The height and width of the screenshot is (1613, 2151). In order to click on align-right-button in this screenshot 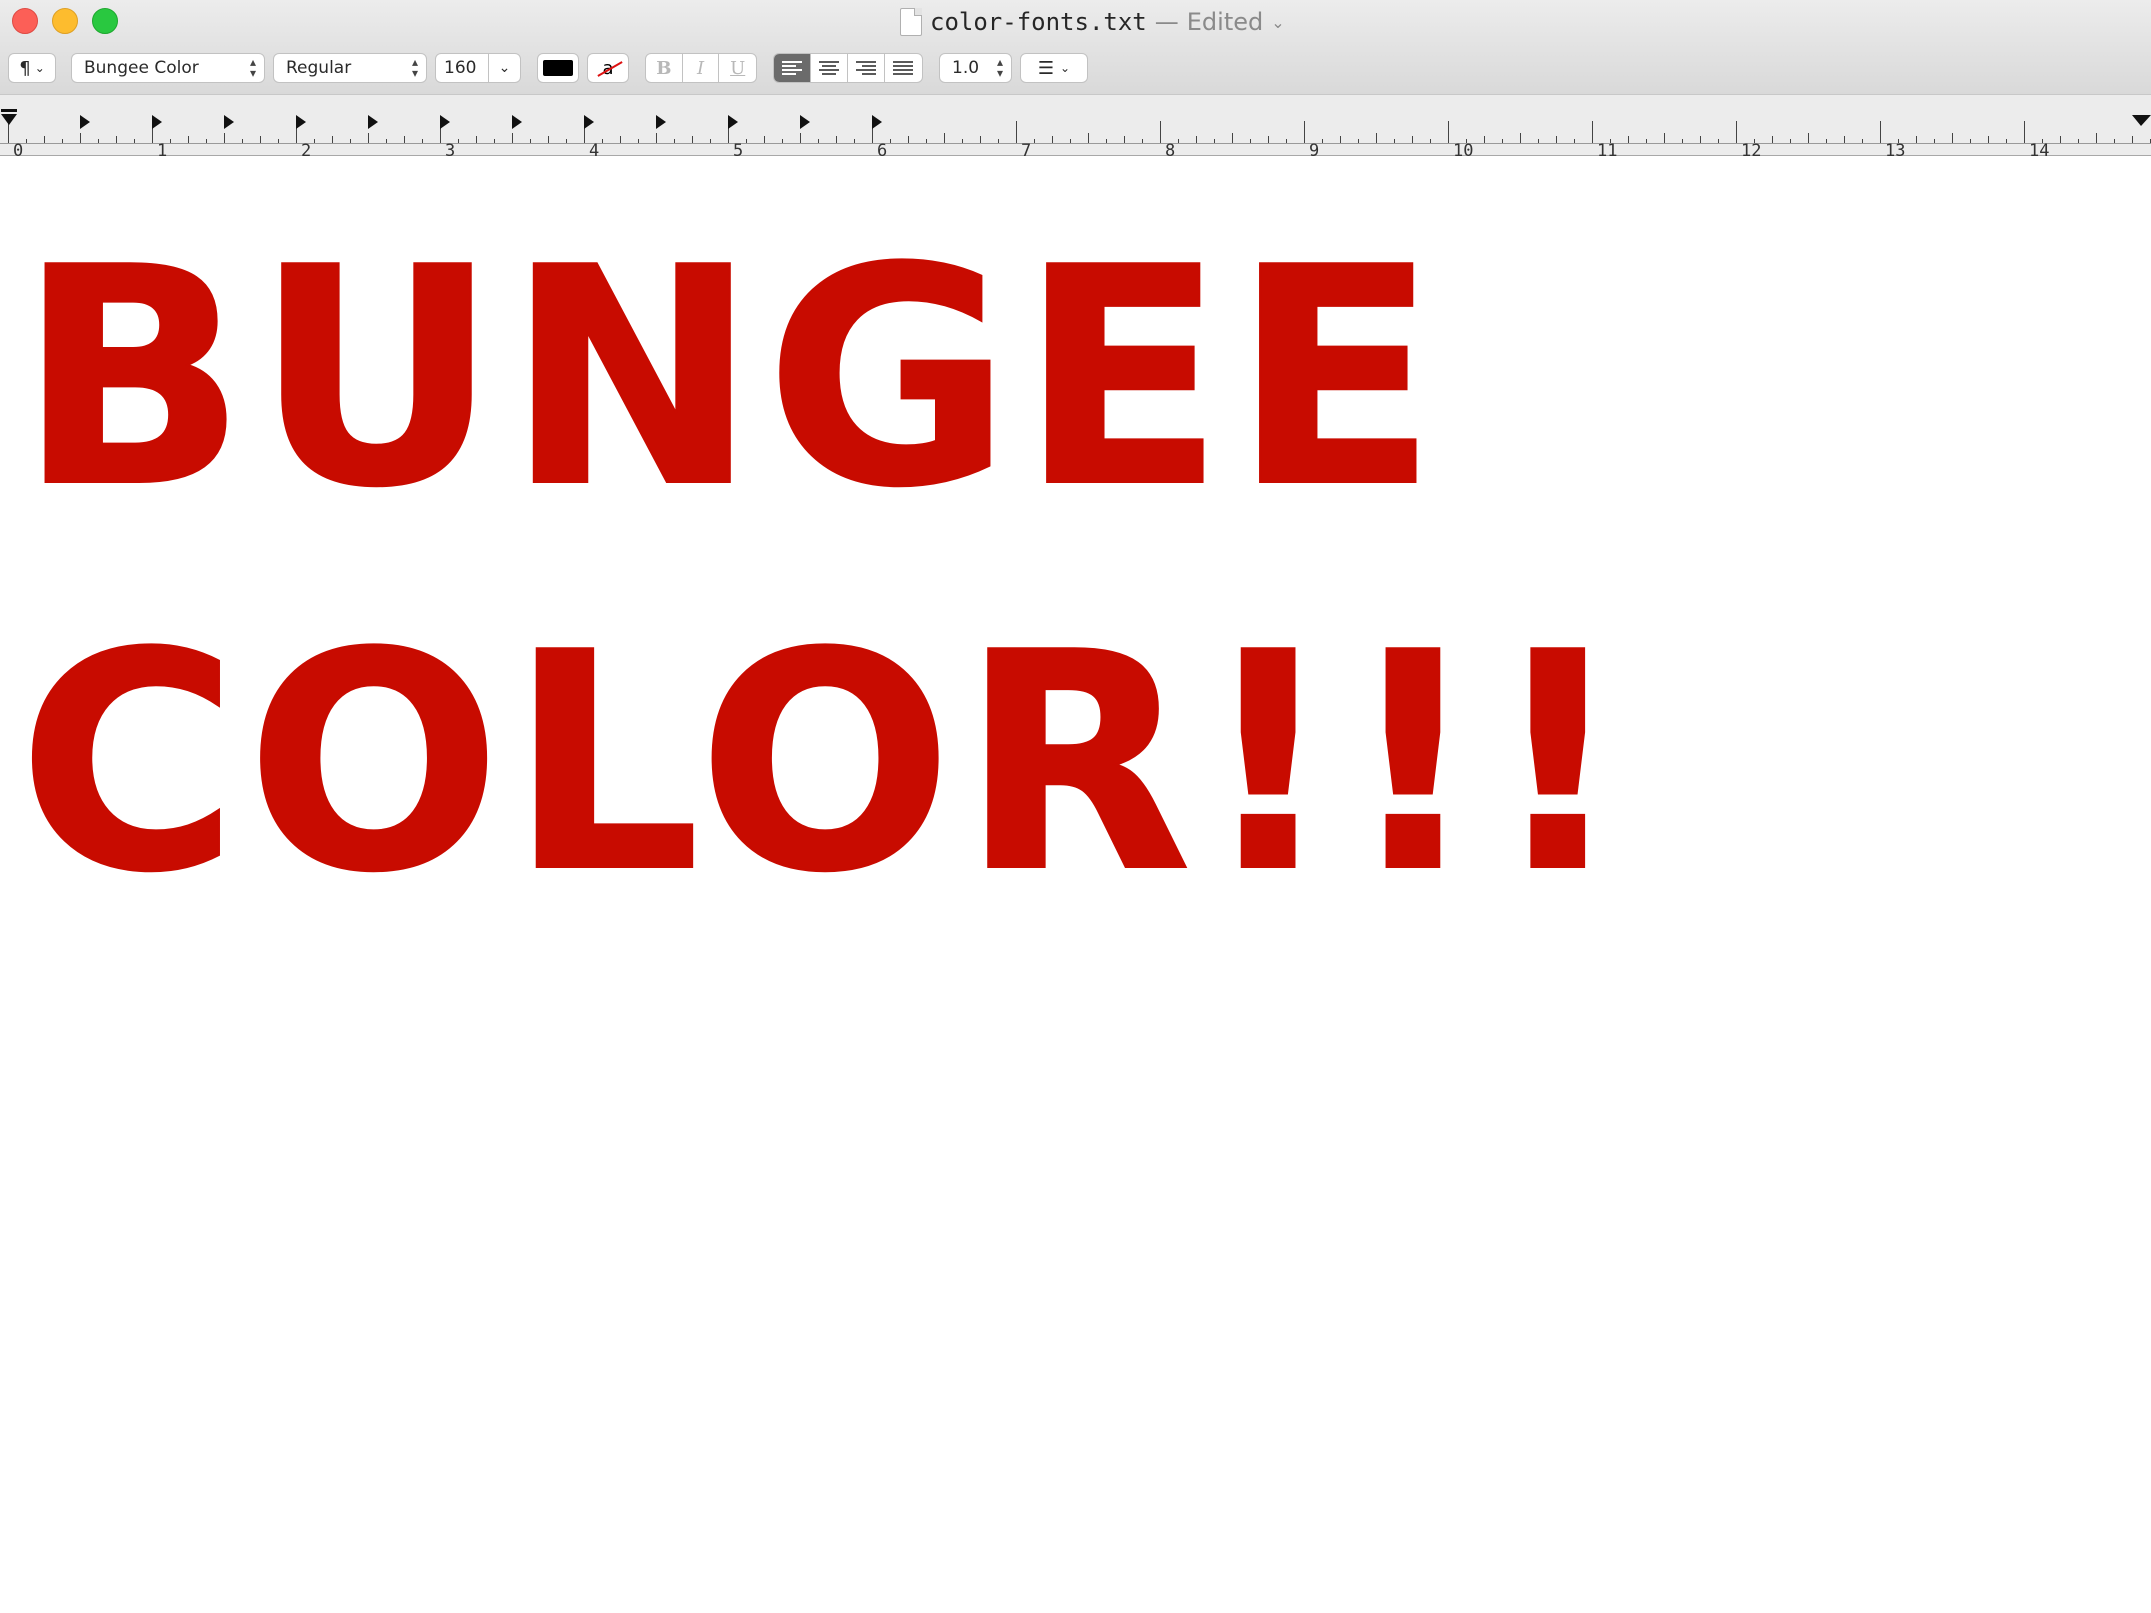, I will do `click(866, 68)`.